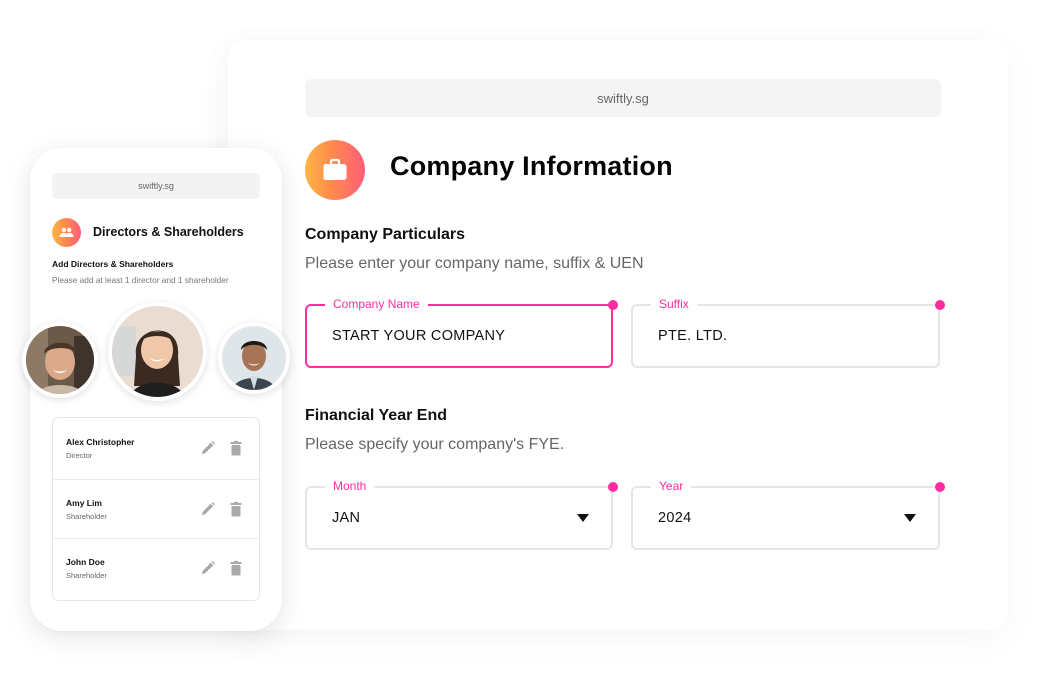  I want to click on year-select: Year 2024, so click(788, 514).